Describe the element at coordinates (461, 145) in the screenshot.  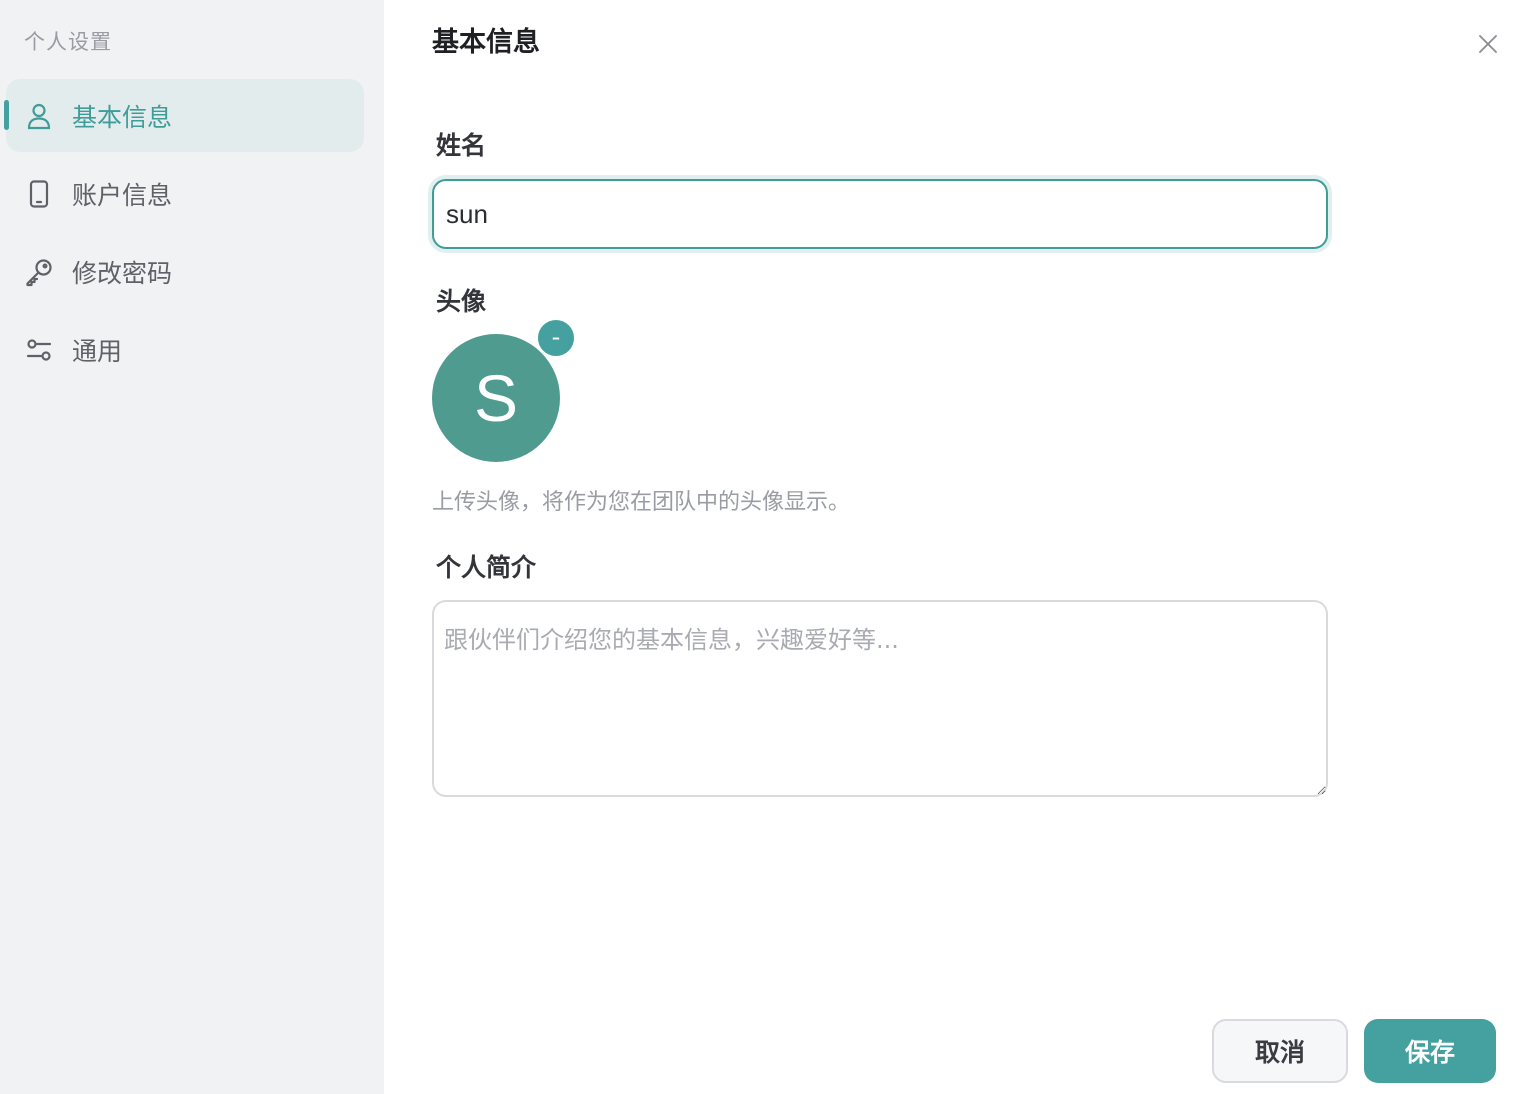
I see `name-label: 姓名` at that location.